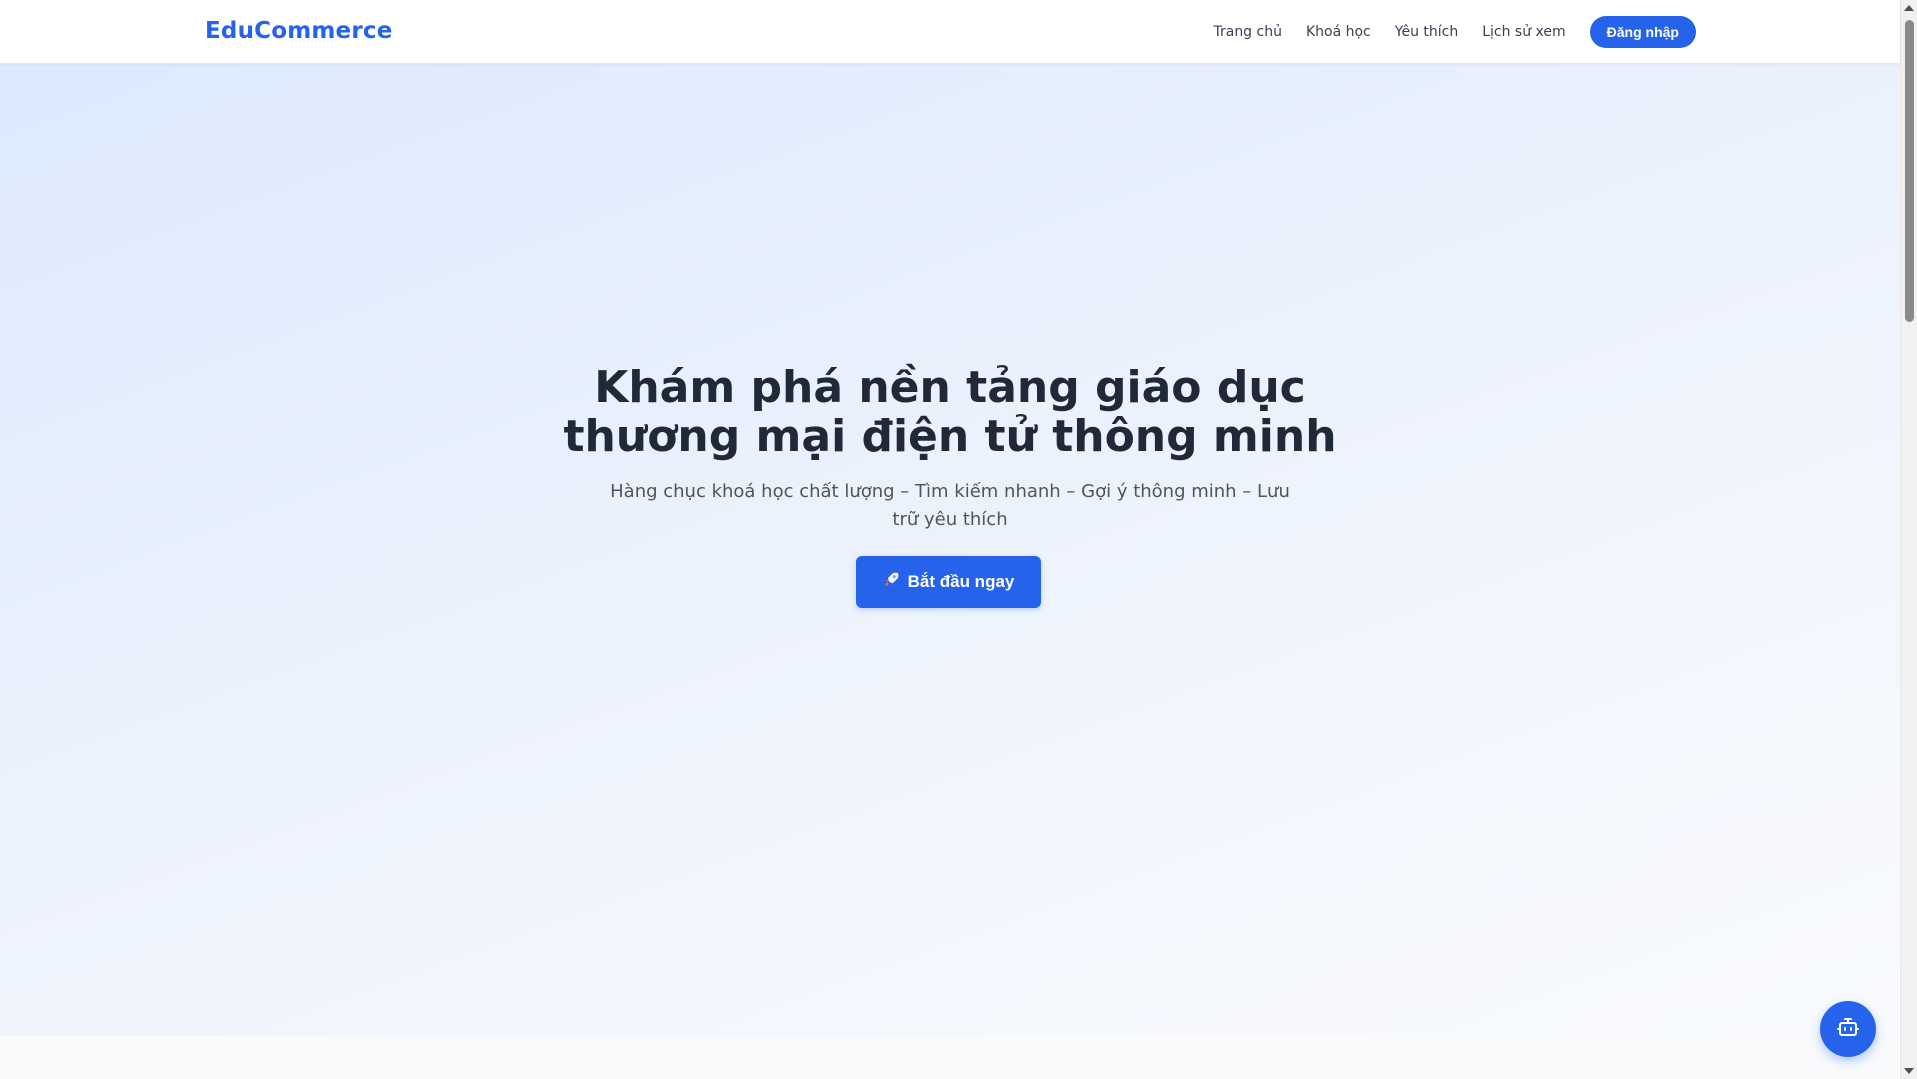 The width and height of the screenshot is (1917, 1079). I want to click on login-button: Đăng nhập, so click(1642, 32).